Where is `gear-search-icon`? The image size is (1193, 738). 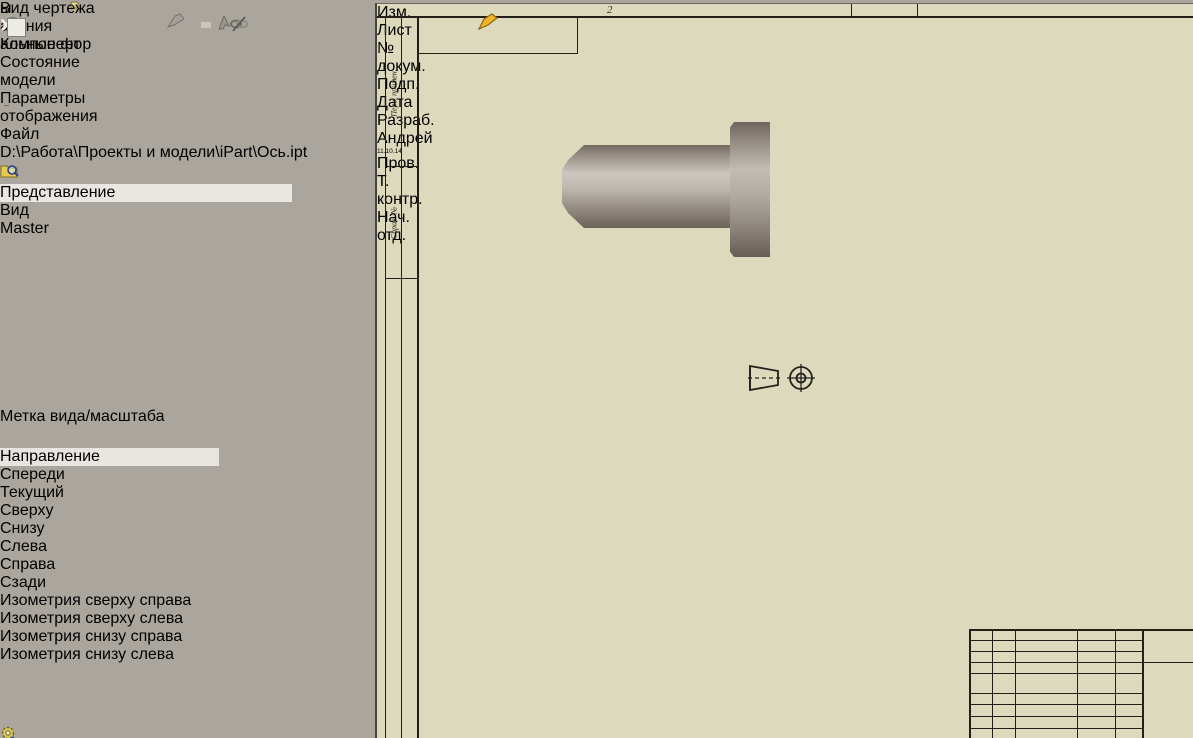
gear-search-icon is located at coordinates (8, 732).